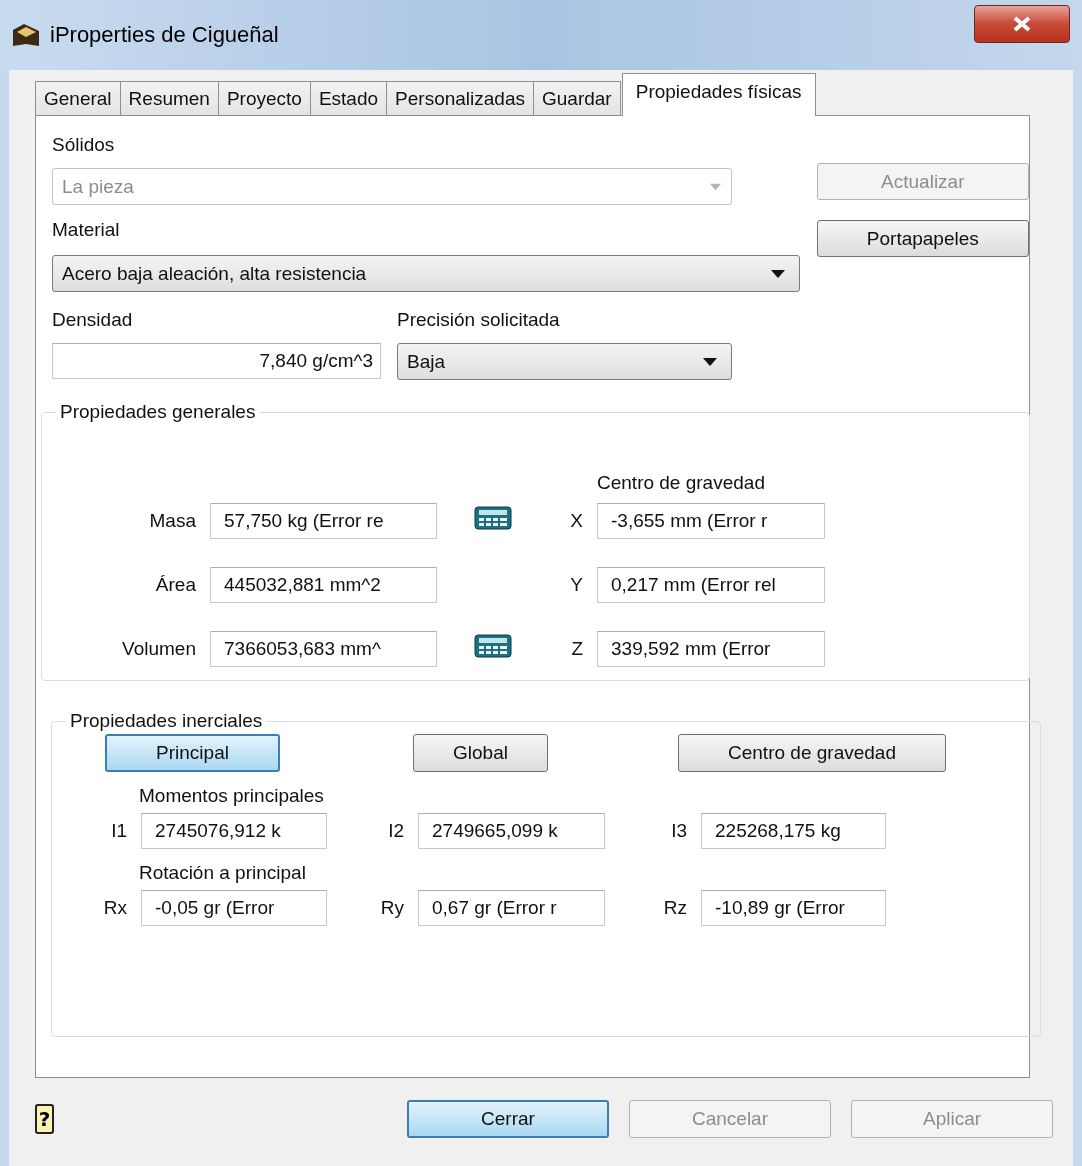 Image resolution: width=1082 pixels, height=1166 pixels. What do you see at coordinates (231, 795) in the screenshot?
I see `section-label: Momentos principales` at bounding box center [231, 795].